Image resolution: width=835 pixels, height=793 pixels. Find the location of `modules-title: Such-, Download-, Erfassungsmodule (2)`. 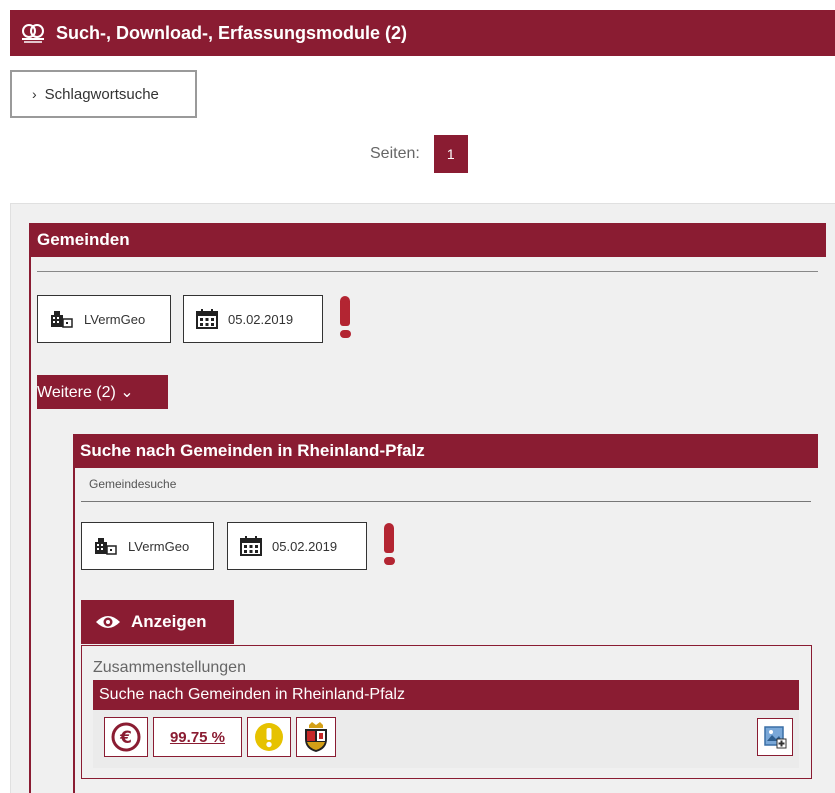

modules-title: Such-, Download-, Erfassungsmodule (2) is located at coordinates (232, 32).